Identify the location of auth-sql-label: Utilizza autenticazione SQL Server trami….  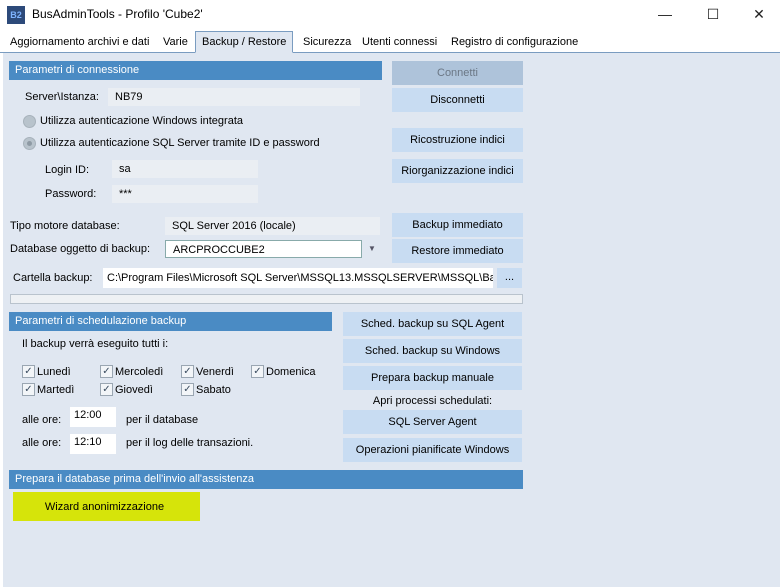
(180, 143).